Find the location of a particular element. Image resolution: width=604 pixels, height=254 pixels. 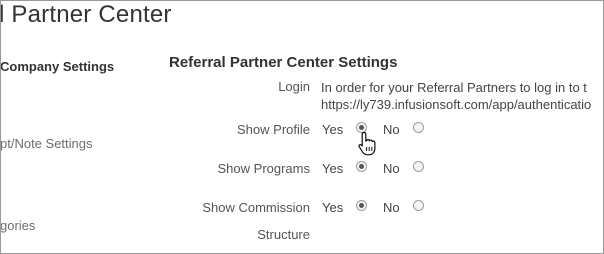

show-commission-label-line2: Structure is located at coordinates (283, 234).